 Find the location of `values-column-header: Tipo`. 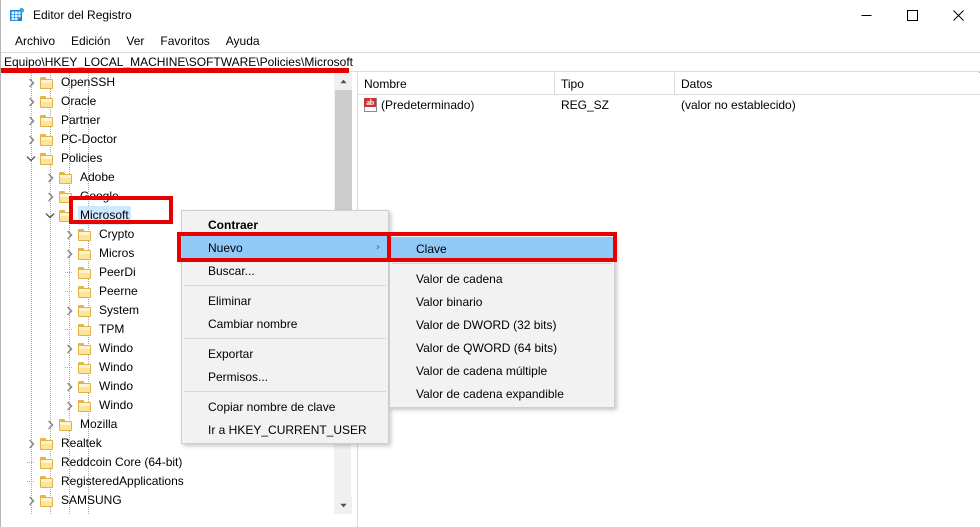

values-column-header: Tipo is located at coordinates (615, 84).